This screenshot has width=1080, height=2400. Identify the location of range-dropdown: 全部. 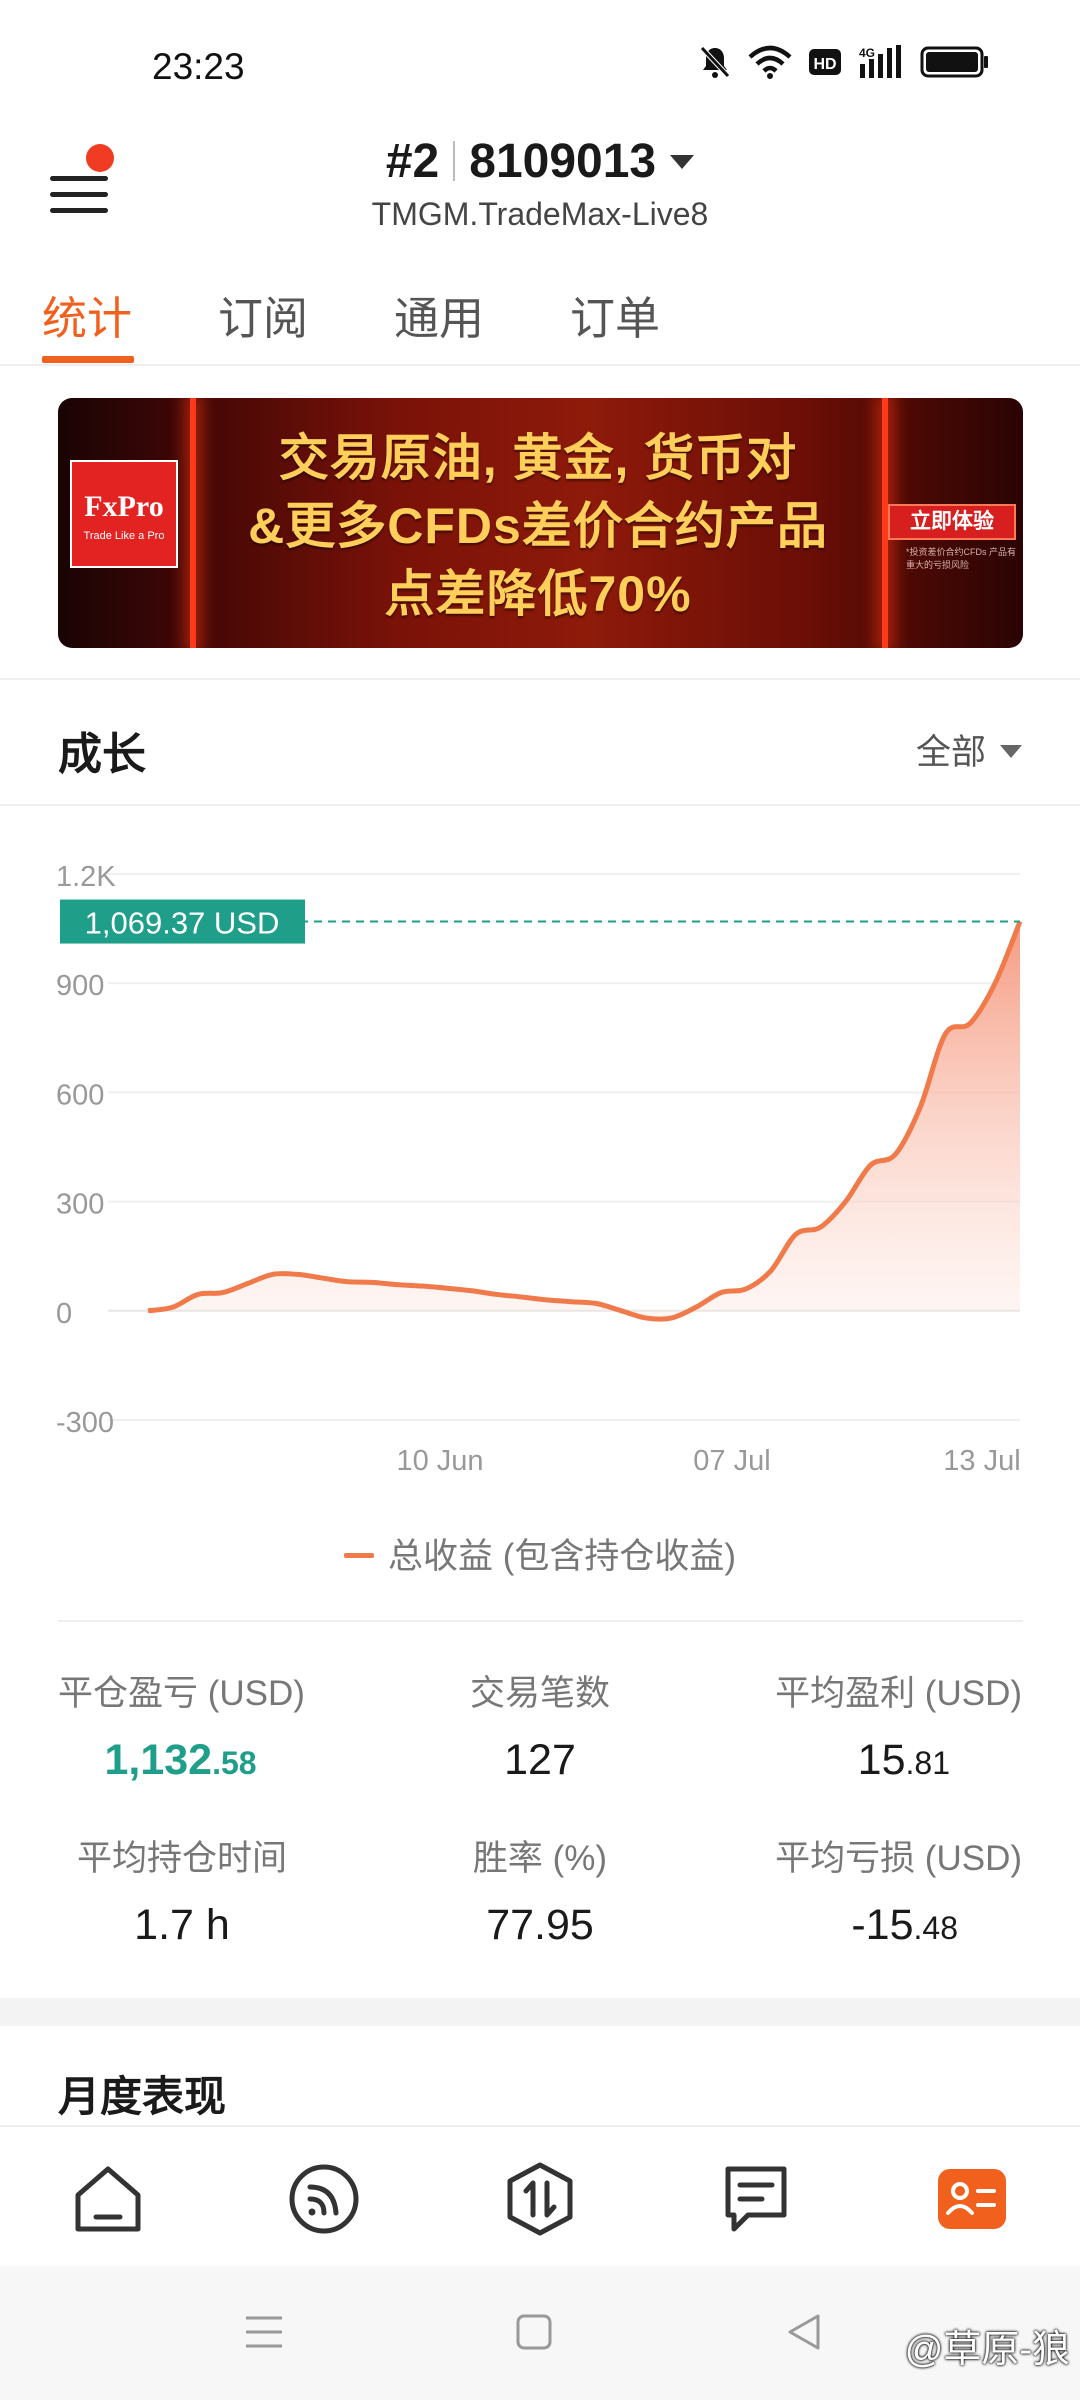
(969, 749).